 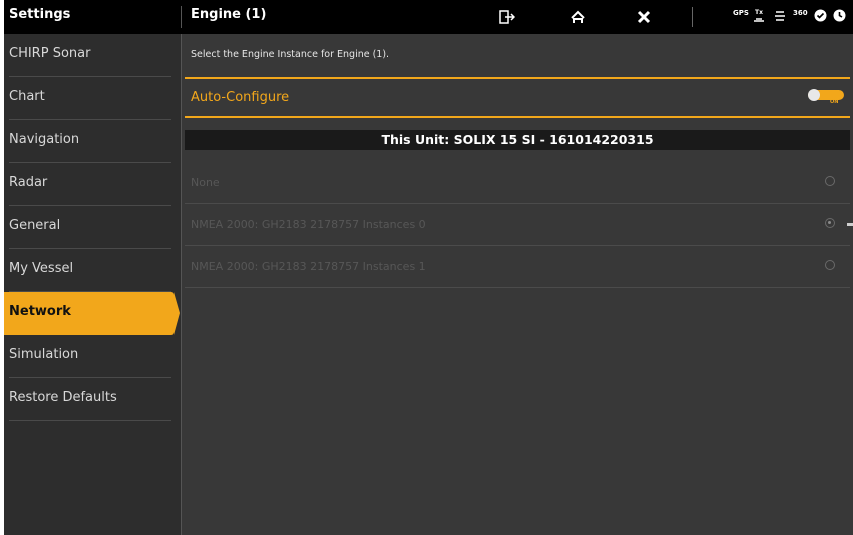 I want to click on close-icon, so click(x=644, y=17).